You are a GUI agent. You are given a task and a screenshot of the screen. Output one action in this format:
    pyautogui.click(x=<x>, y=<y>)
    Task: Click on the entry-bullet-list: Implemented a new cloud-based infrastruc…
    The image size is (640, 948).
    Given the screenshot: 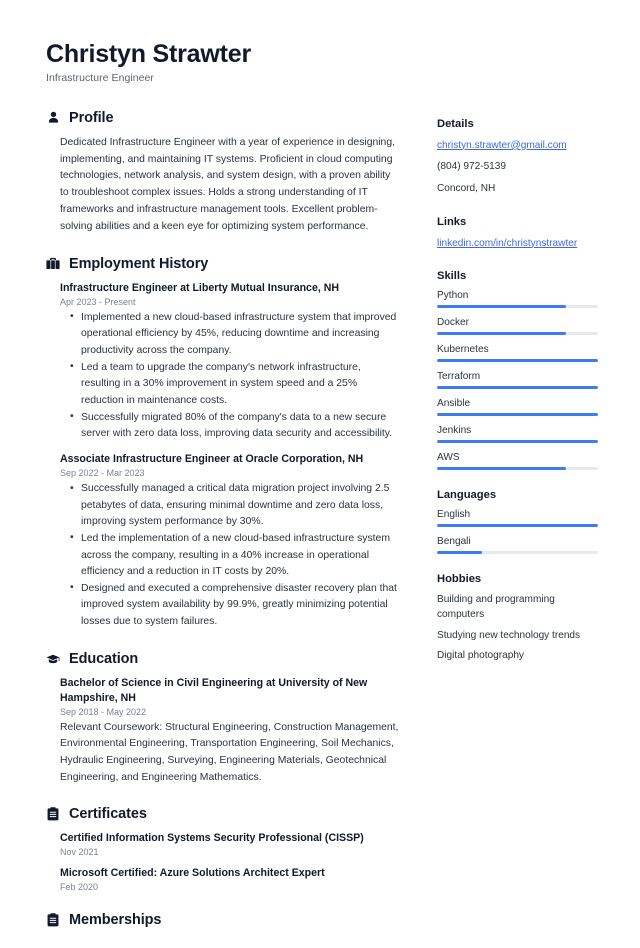 What is the action you would take?
    pyautogui.click(x=230, y=376)
    